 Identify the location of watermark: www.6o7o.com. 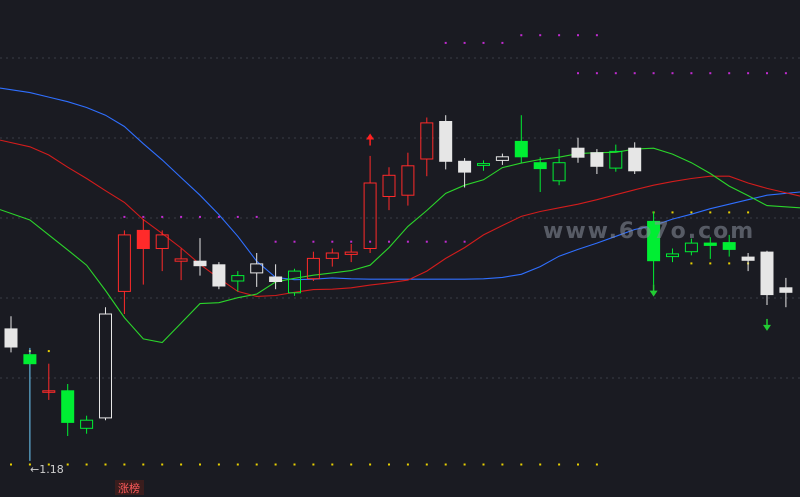
(649, 231).